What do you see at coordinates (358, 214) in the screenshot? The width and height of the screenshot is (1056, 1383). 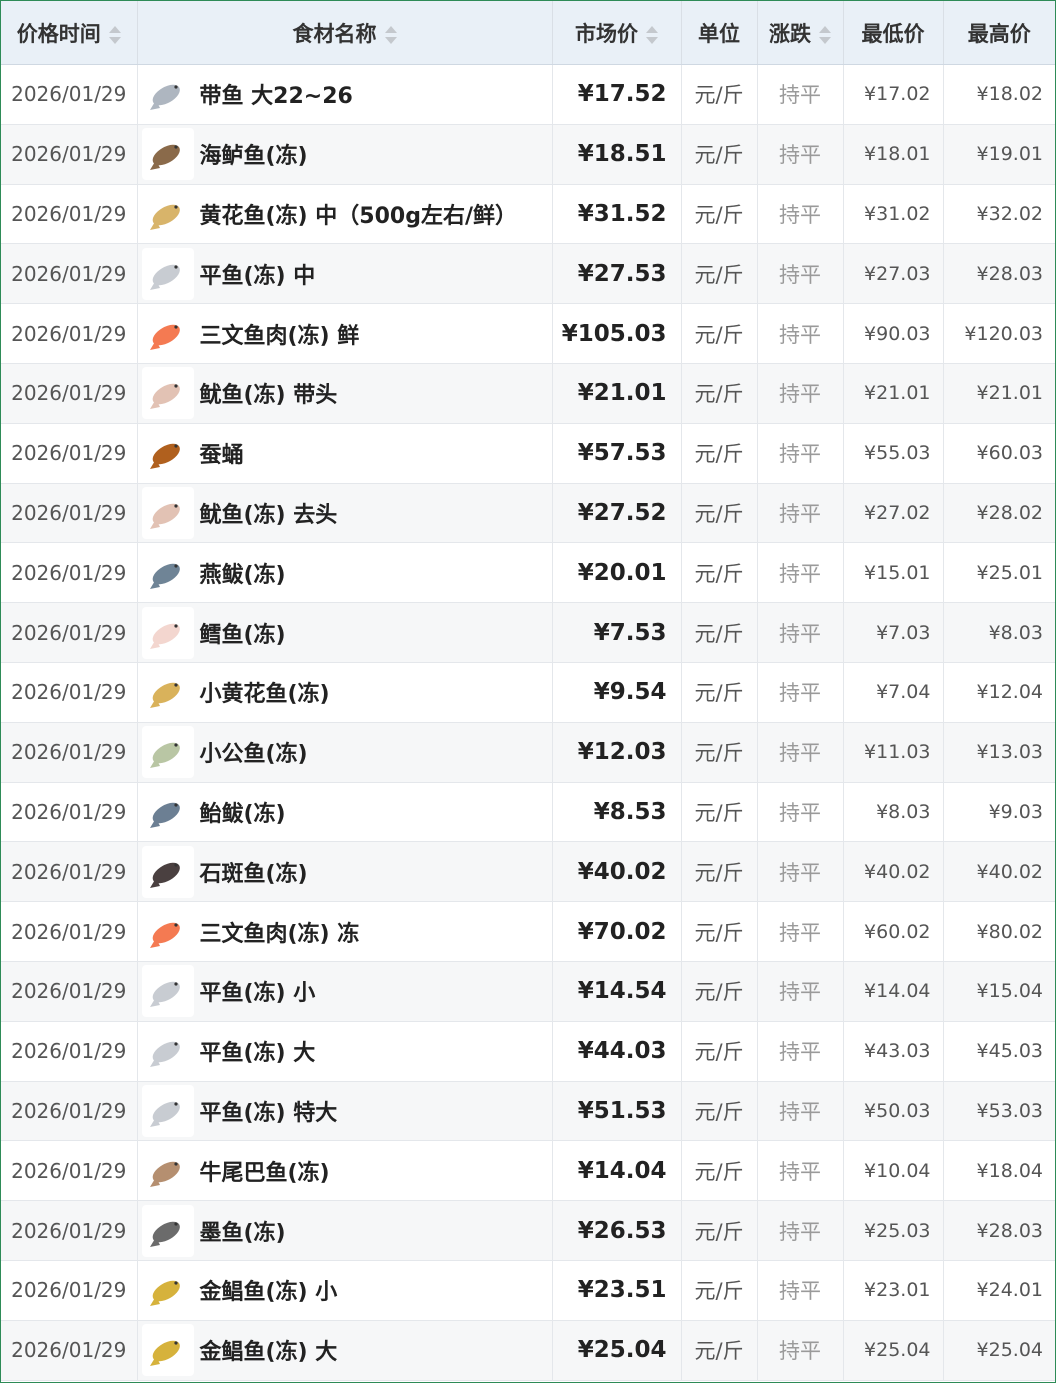 I see `food-name-label: 黄花鱼(冻) 中（500g左右/鲜）` at bounding box center [358, 214].